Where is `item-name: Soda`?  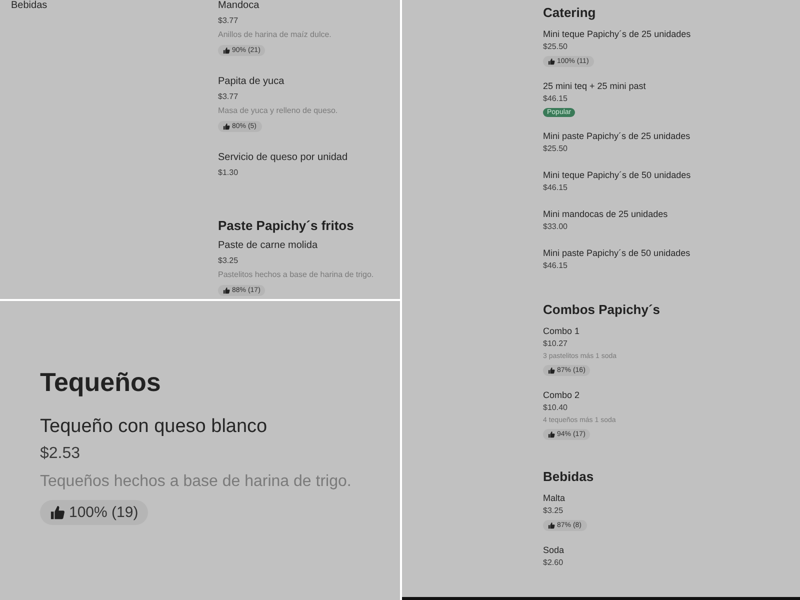 item-name: Soda is located at coordinates (553, 550).